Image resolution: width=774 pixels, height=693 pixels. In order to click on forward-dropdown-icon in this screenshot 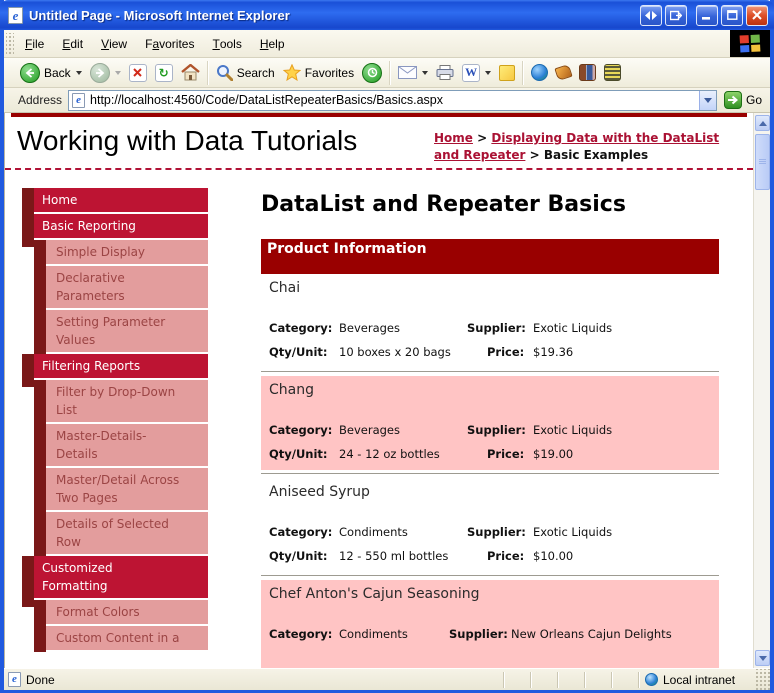, I will do `click(117, 72)`.